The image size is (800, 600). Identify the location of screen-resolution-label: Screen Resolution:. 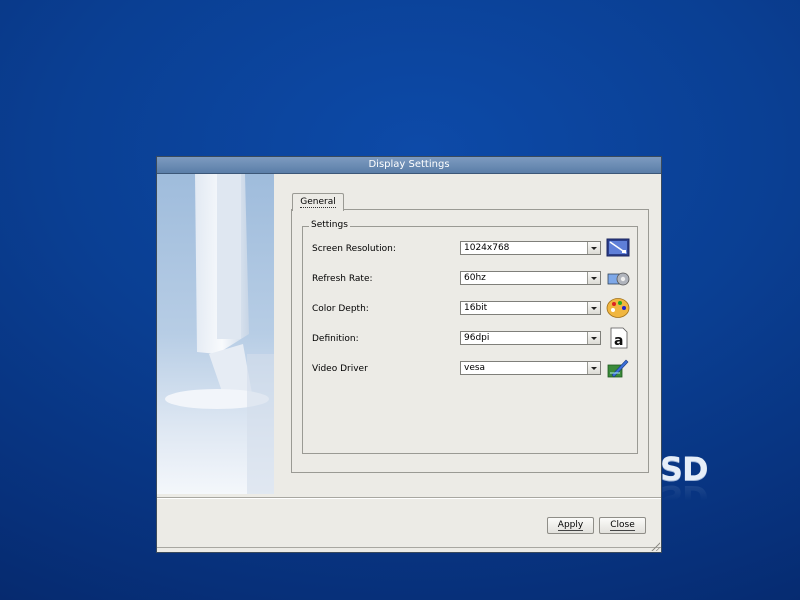
(354, 249).